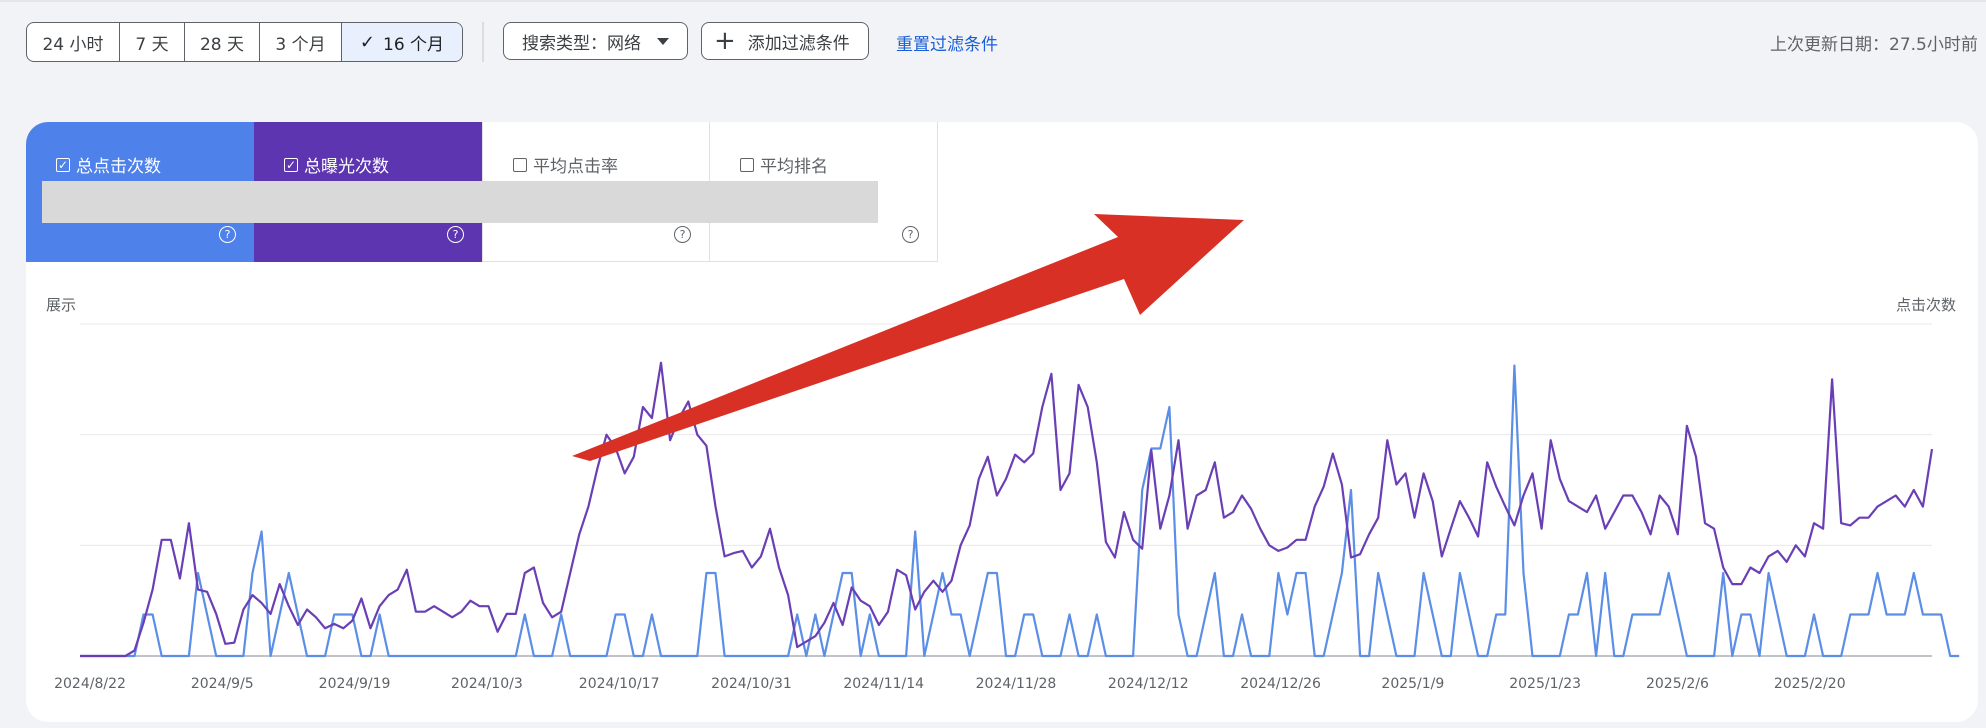 The width and height of the screenshot is (1986, 728). What do you see at coordinates (402, 42) in the screenshot?
I see `range-16m-button: ✓ 16 个月` at bounding box center [402, 42].